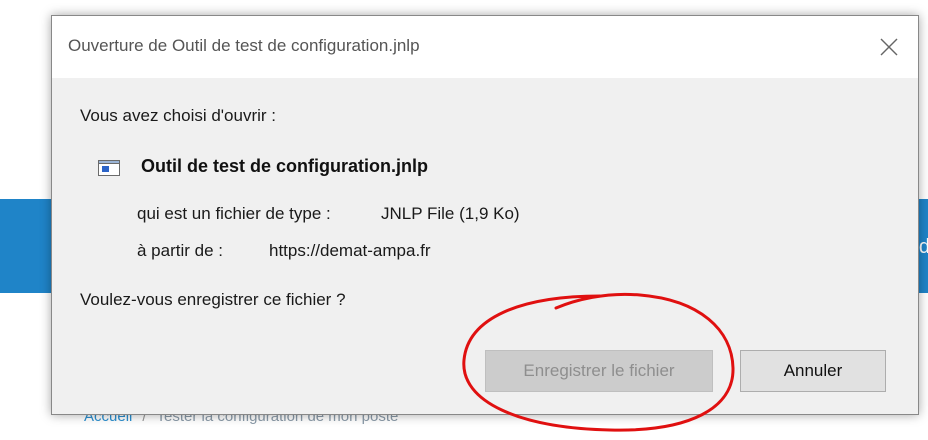  What do you see at coordinates (284, 166) in the screenshot?
I see `file-name: Outil de test de configuration.jnlp` at bounding box center [284, 166].